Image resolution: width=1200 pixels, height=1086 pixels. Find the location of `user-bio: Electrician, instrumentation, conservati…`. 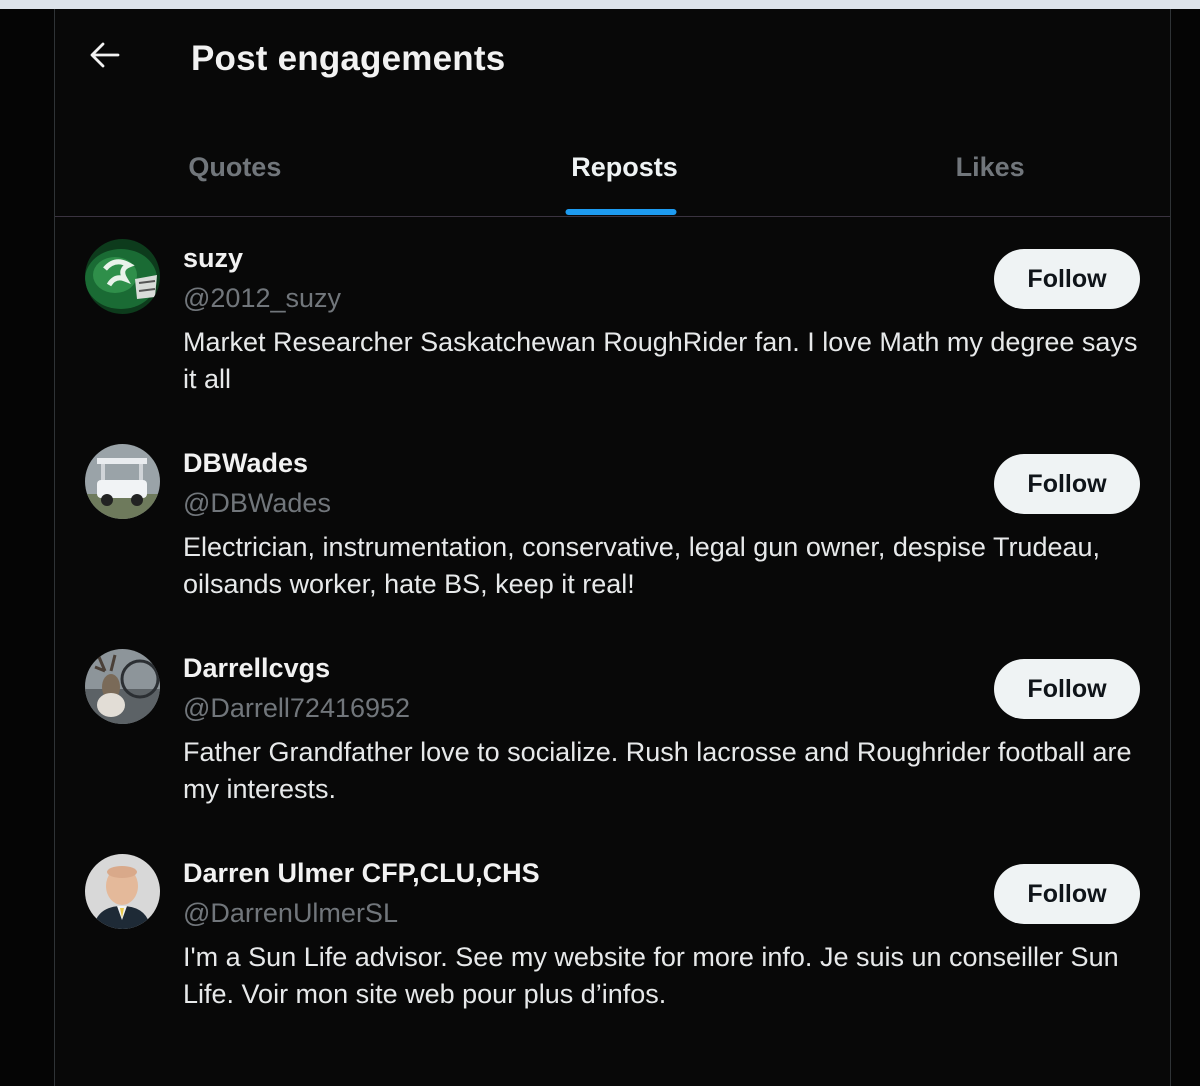

user-bio: Electrician, instrumentation, conservati… is located at coordinates (642, 565).